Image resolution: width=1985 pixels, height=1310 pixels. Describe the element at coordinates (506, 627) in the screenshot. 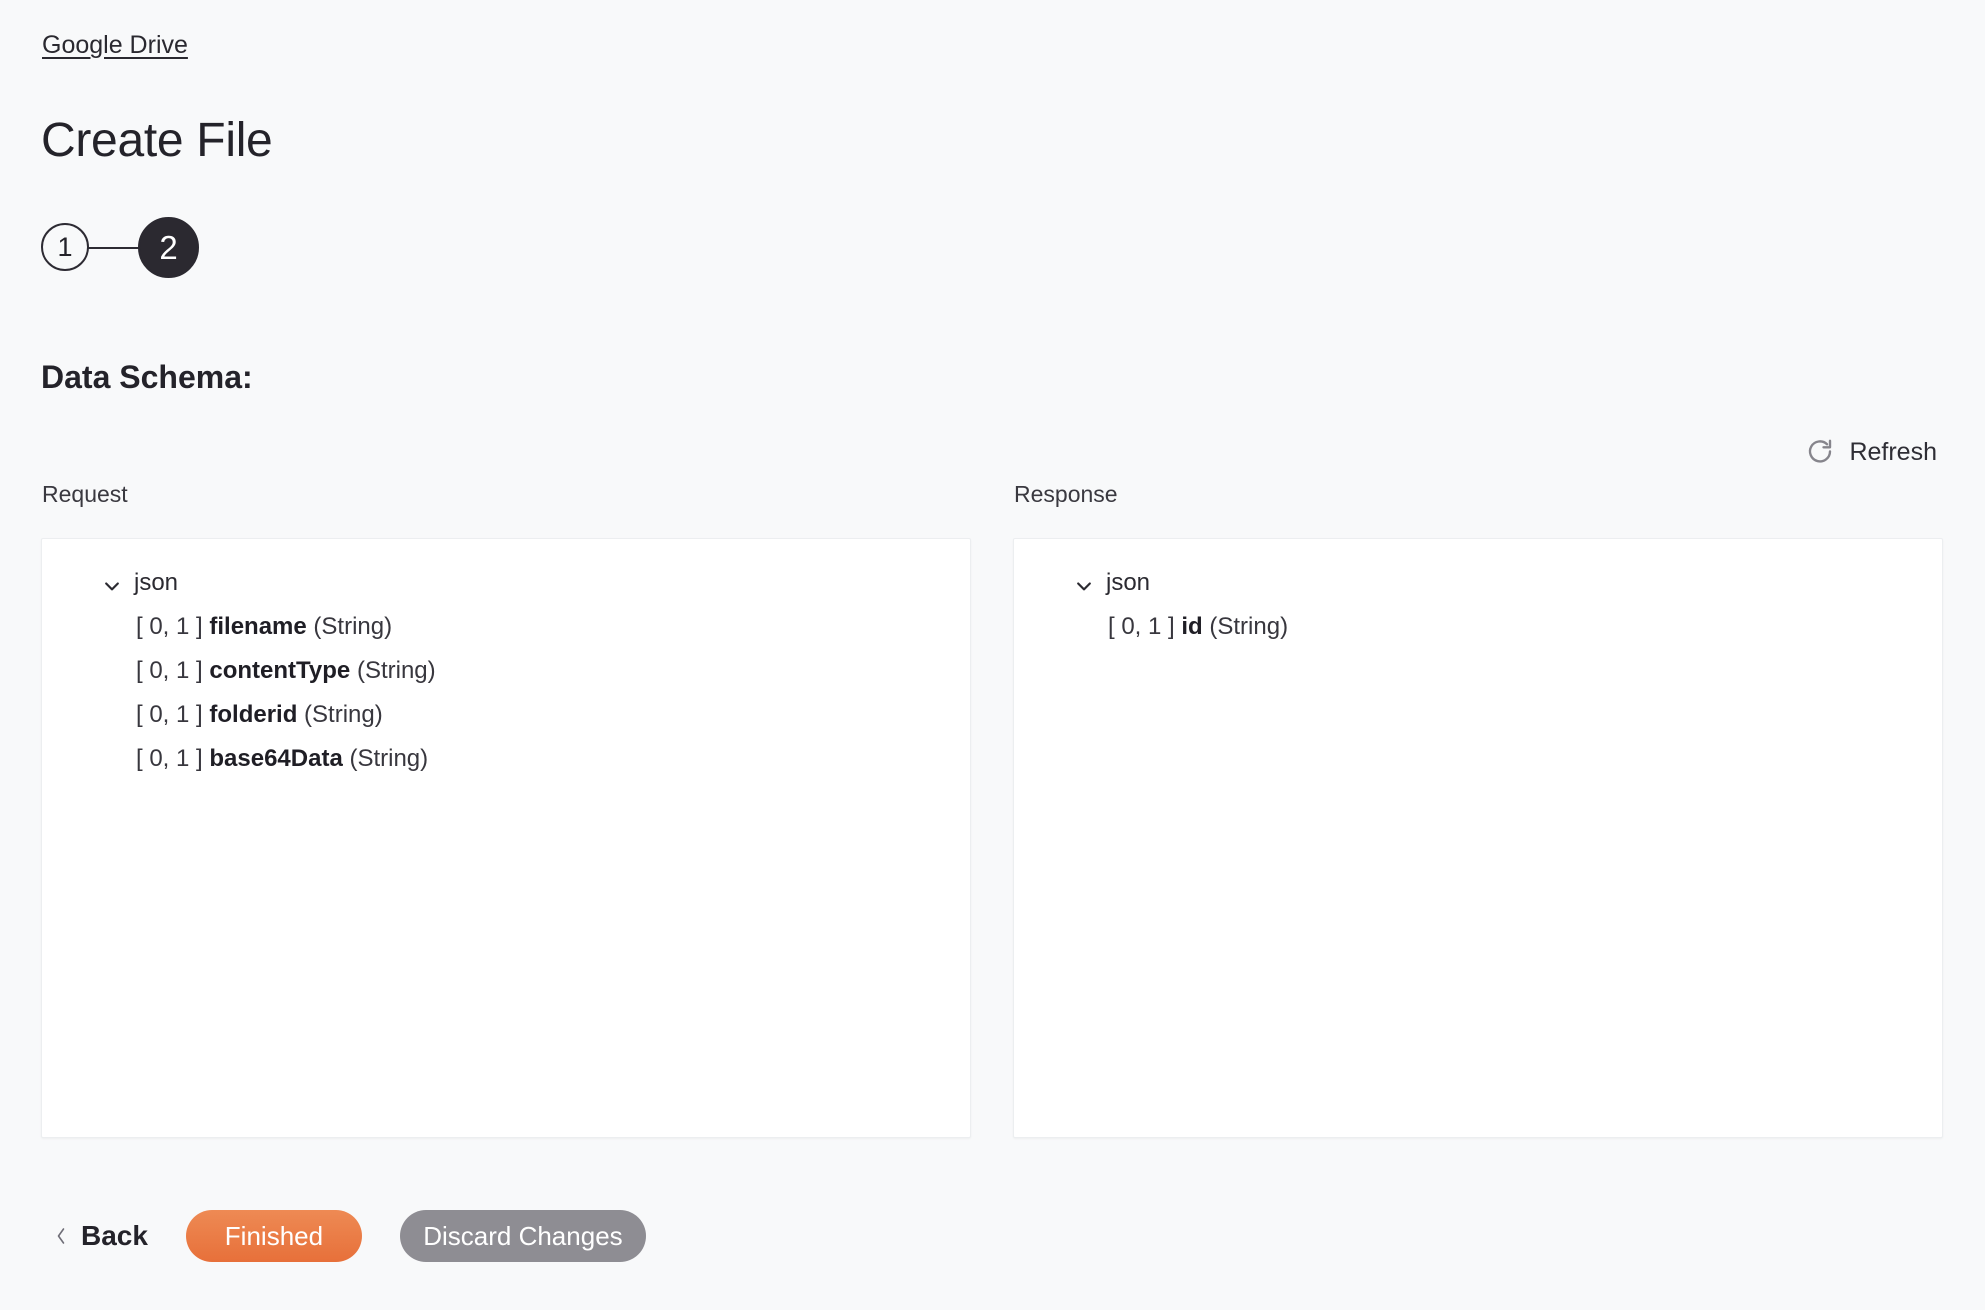

I see `request-field-filename: [ 0, 1 ] filename (String)` at that location.